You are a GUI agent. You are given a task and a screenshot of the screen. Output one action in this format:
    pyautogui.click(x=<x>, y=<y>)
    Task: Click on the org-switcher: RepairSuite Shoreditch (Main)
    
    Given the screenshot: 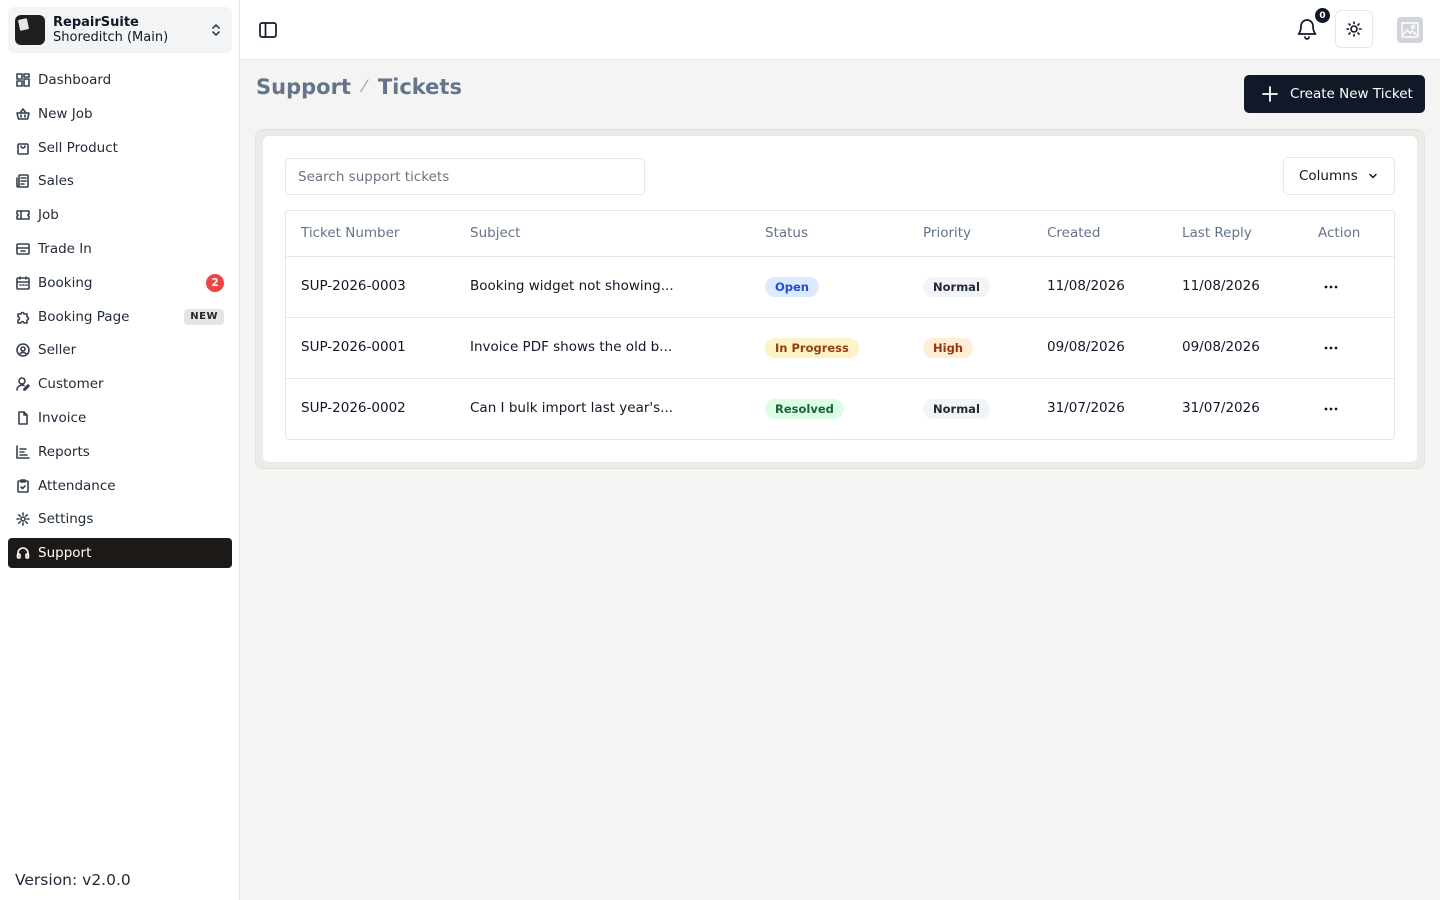 What is the action you would take?
    pyautogui.click(x=120, y=30)
    